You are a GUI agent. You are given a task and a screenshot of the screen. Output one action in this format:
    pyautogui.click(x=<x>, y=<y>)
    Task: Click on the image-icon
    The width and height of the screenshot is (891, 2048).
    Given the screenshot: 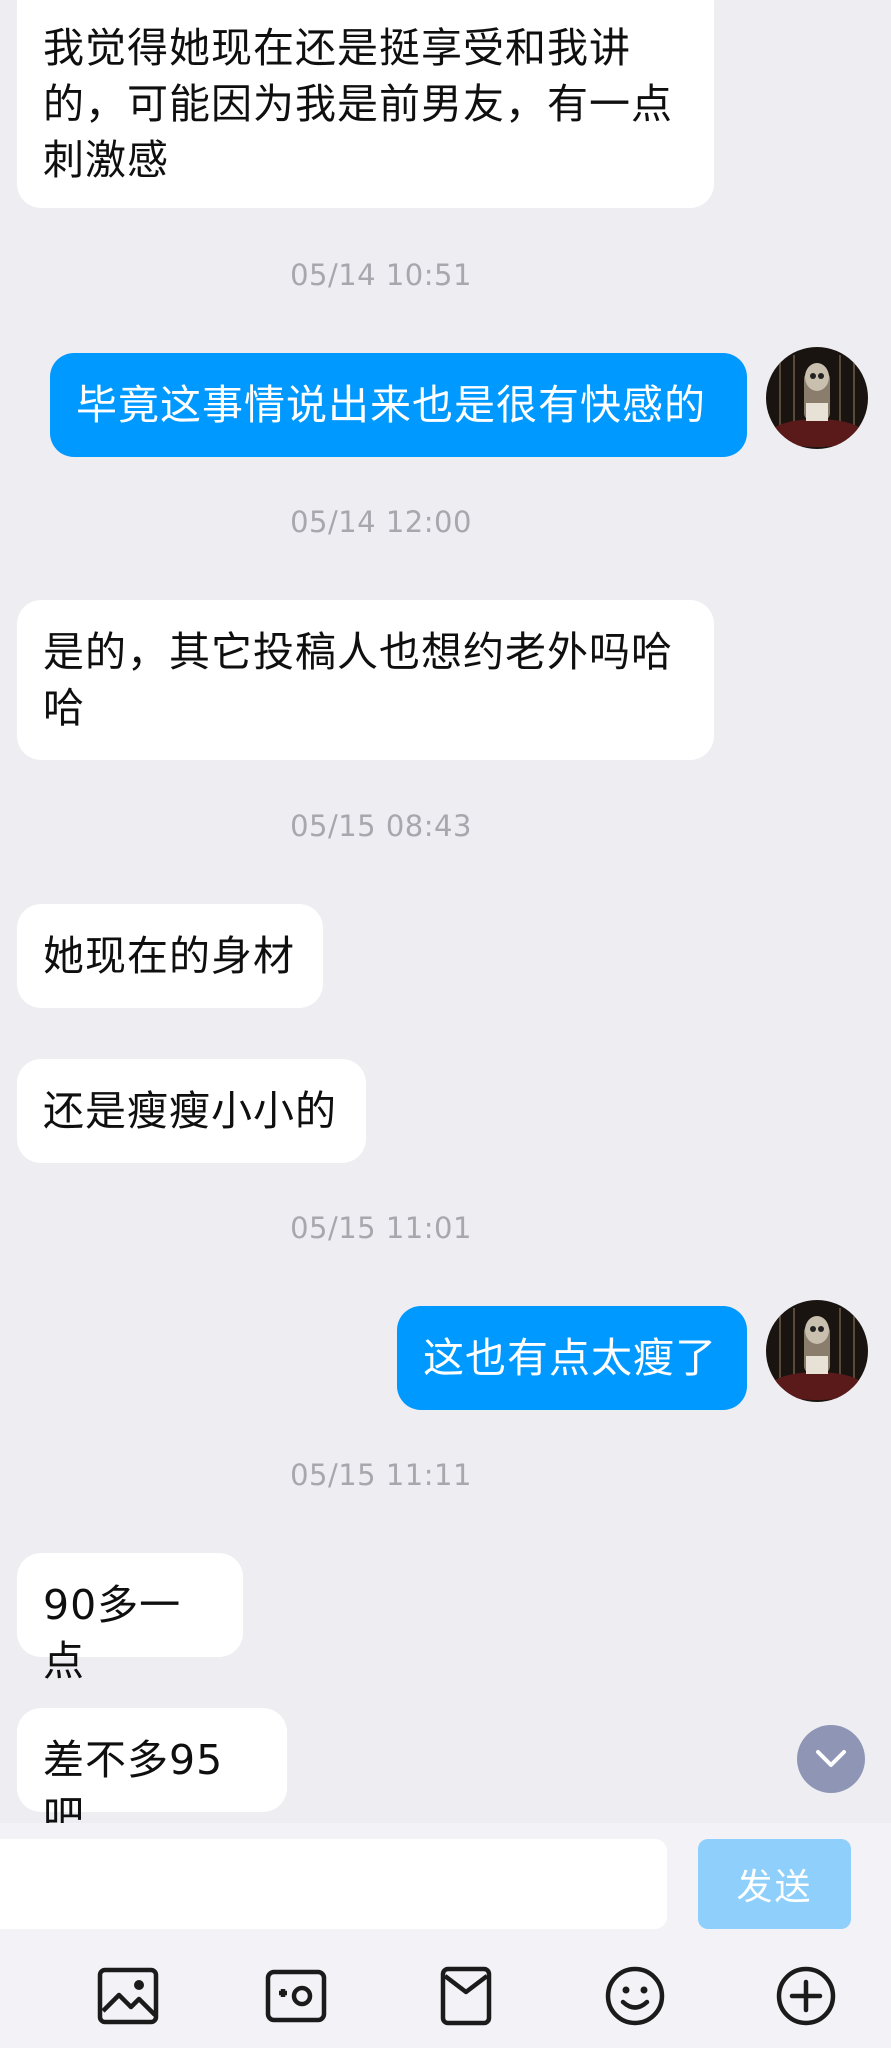 What is the action you would take?
    pyautogui.click(x=128, y=1996)
    